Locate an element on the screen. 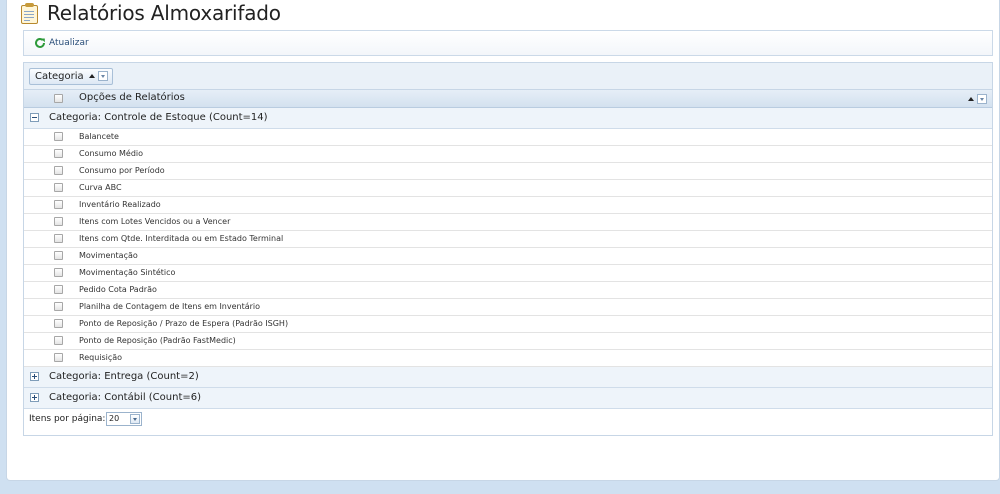 The width and height of the screenshot is (1000, 494). item-label: Inventário Realizado is located at coordinates (120, 204).